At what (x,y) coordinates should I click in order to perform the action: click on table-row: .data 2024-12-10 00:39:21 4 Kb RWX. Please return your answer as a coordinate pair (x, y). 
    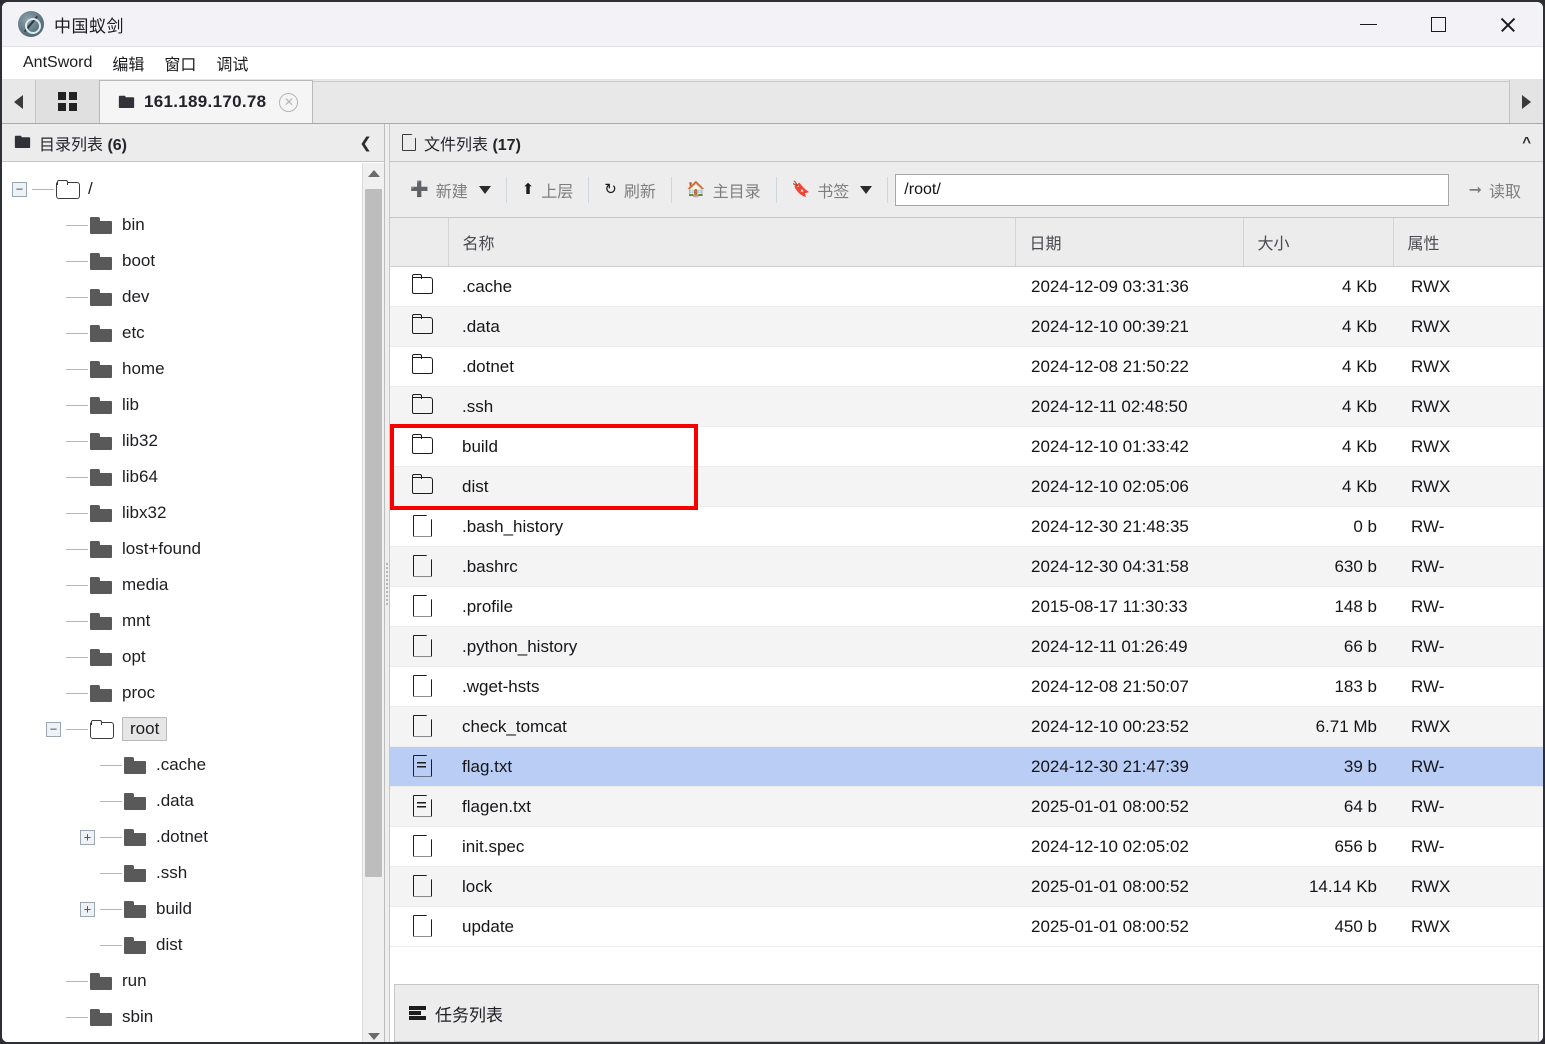
    Looking at the image, I should click on (966, 326).